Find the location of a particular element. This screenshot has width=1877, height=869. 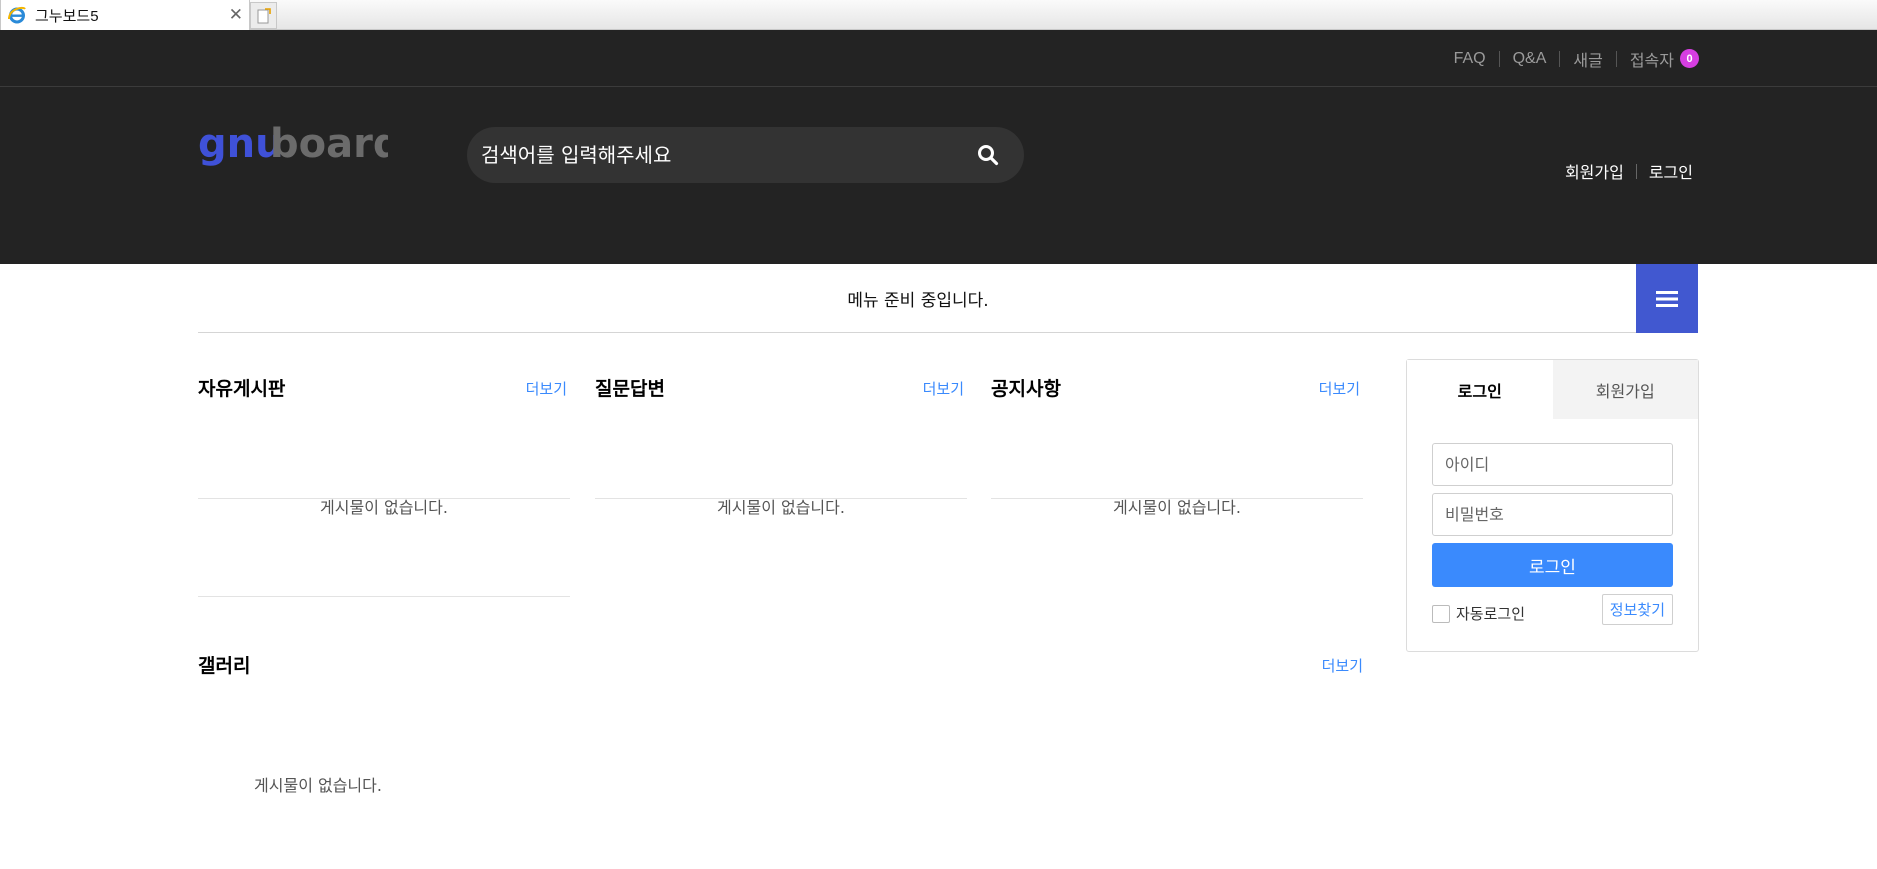

search-box is located at coordinates (745, 155).